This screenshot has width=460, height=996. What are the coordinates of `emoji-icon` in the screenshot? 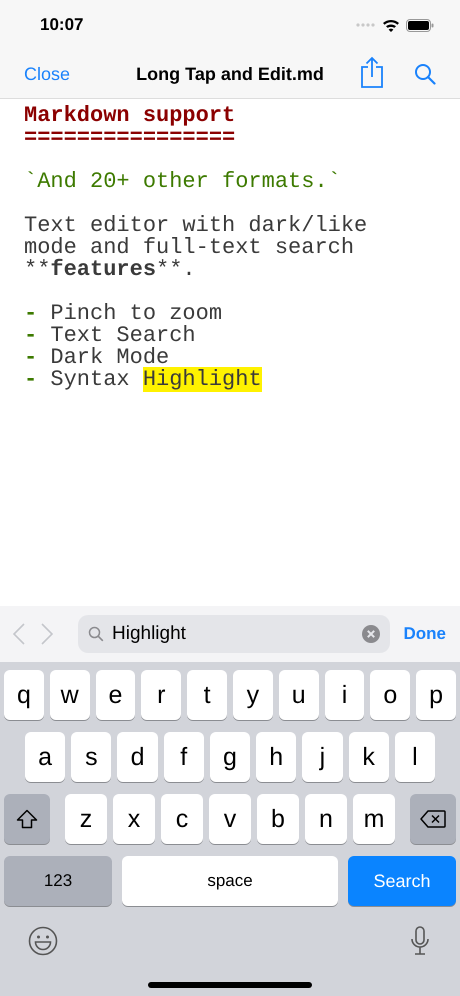 It's located at (43, 941).